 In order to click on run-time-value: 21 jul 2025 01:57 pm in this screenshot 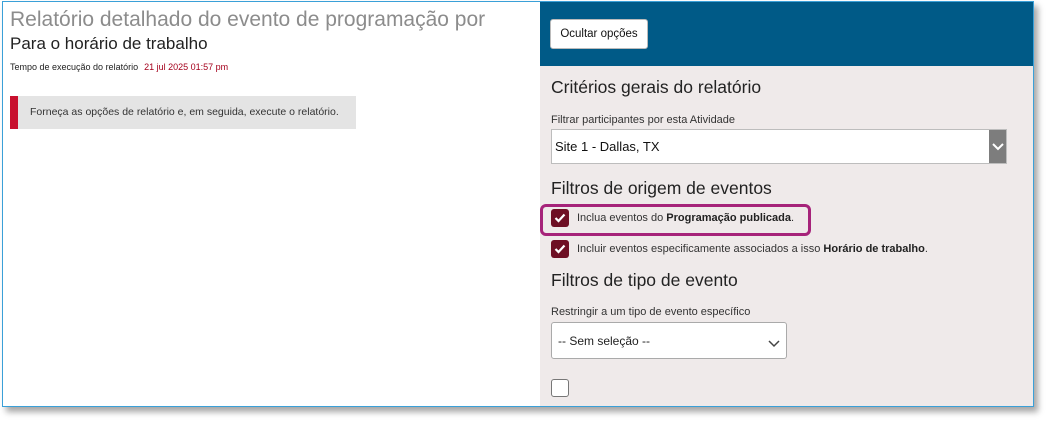, I will do `click(186, 67)`.